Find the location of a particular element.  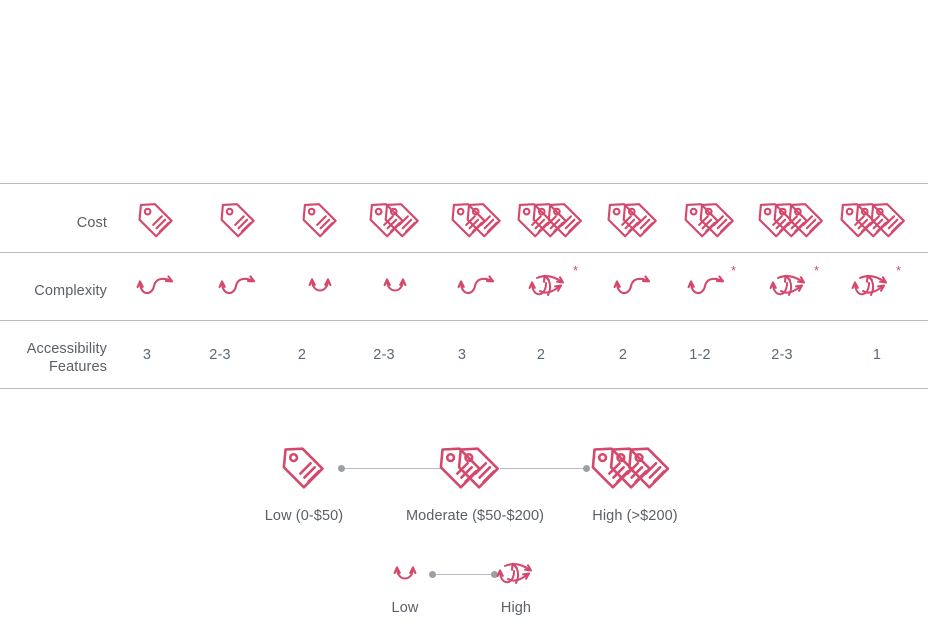

divider-cost is located at coordinates (464, 252).